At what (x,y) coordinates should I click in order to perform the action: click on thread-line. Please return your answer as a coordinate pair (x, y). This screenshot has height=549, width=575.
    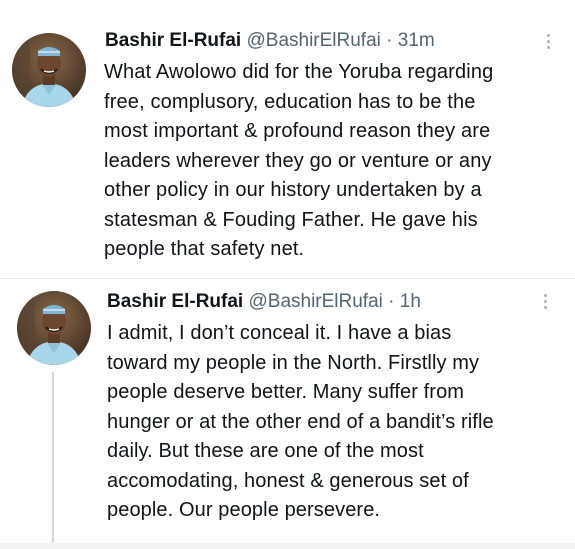
    Looking at the image, I should click on (53, 460).